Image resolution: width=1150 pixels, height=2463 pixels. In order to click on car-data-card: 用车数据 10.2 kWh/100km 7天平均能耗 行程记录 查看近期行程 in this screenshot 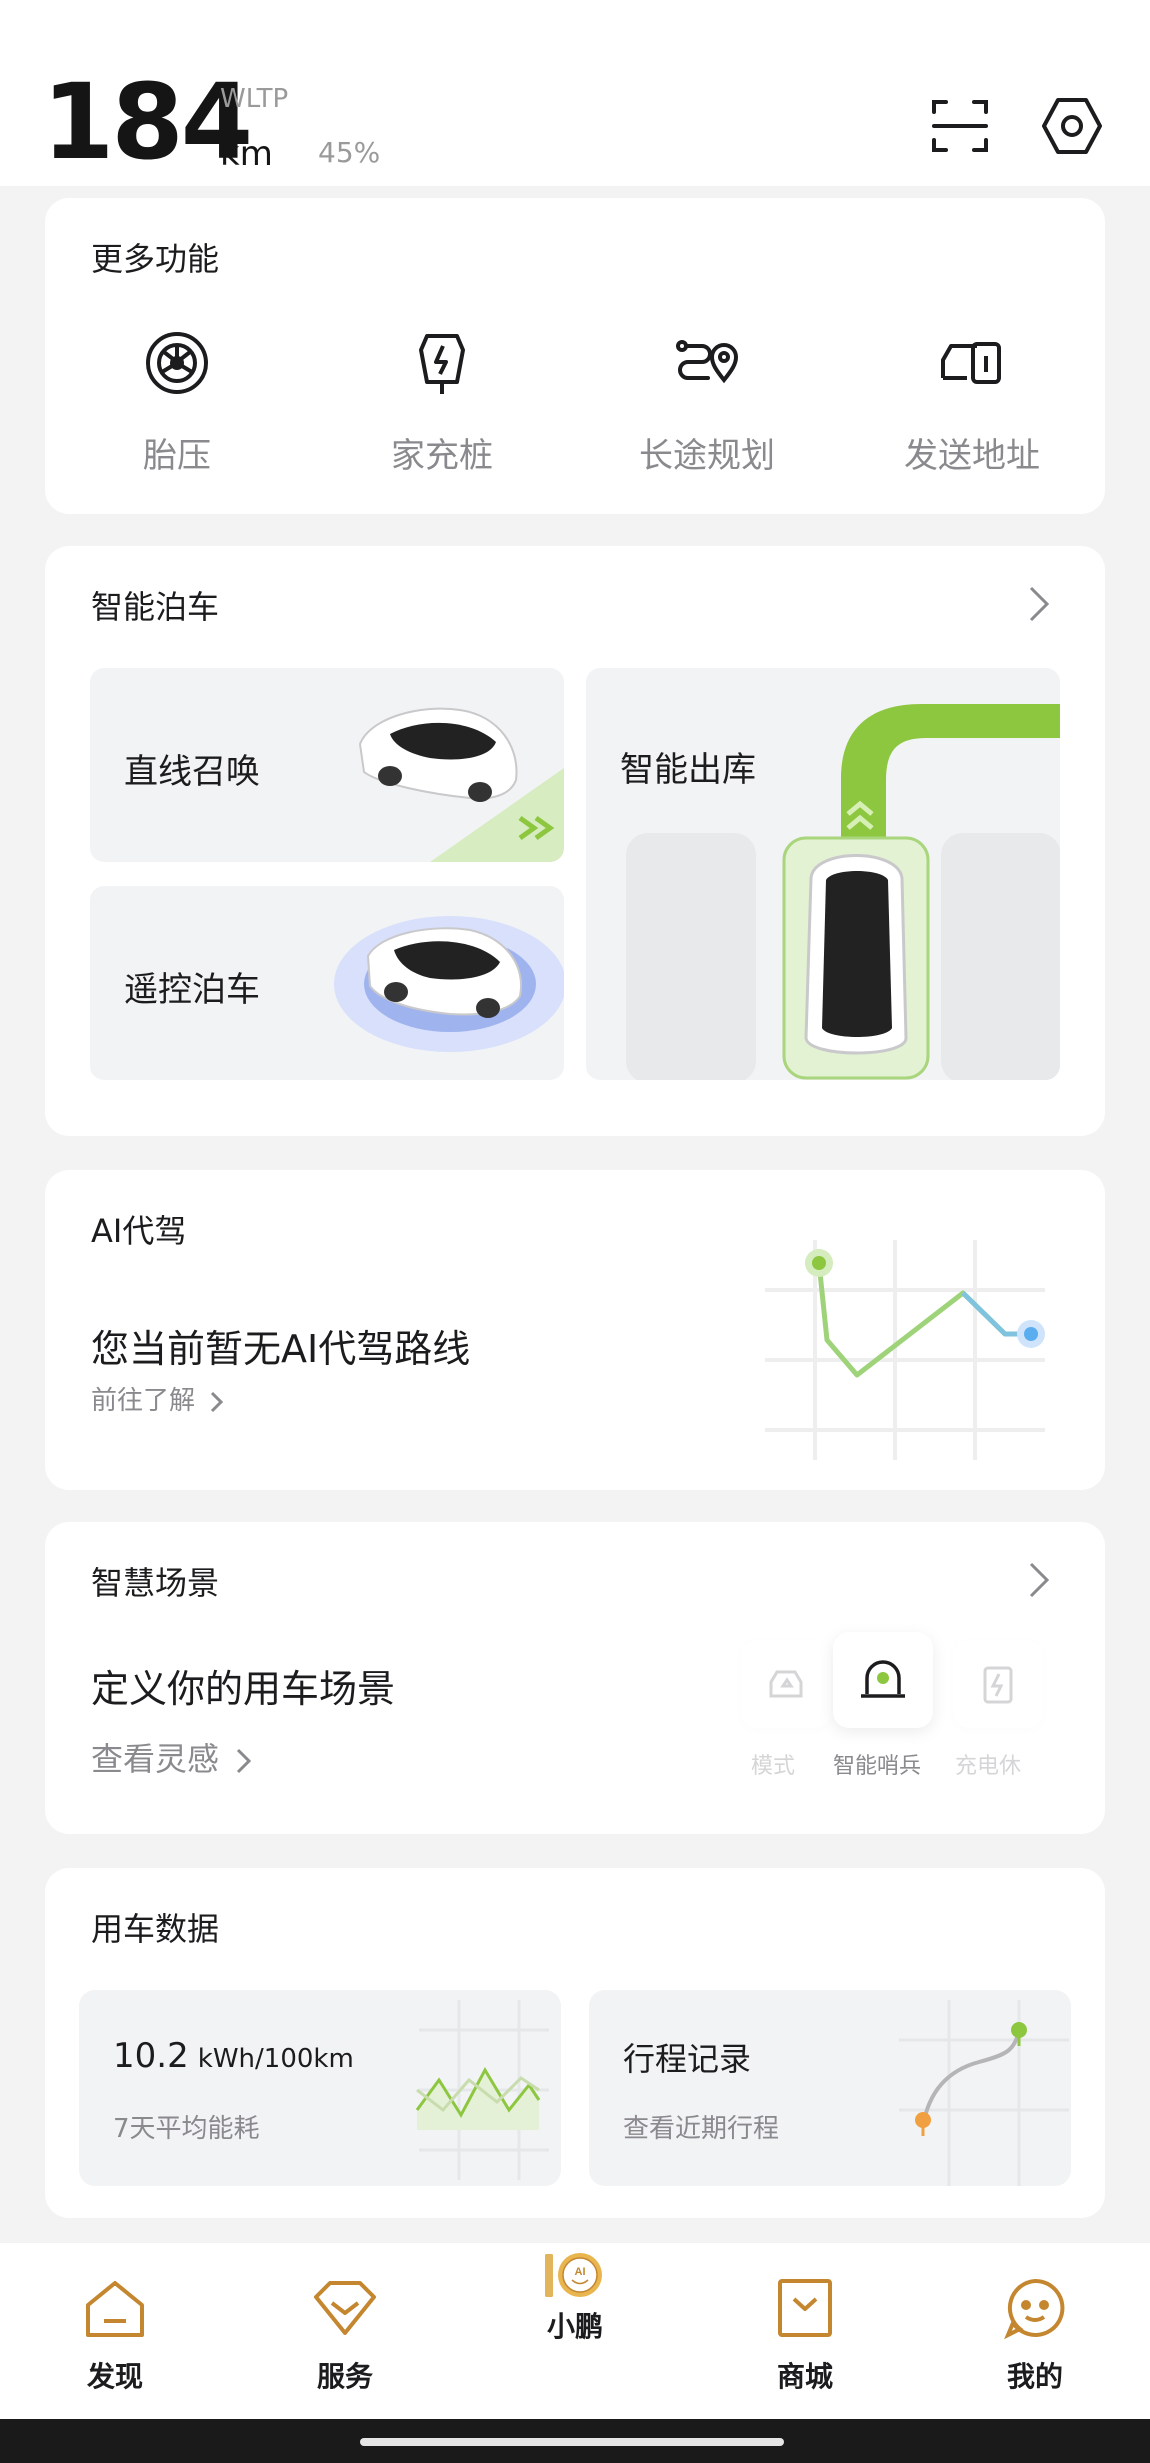, I will do `click(575, 2043)`.